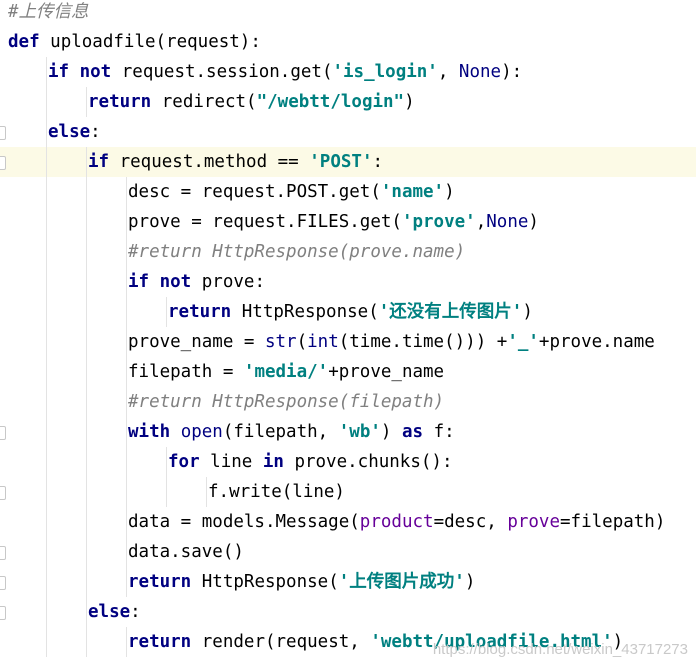 This screenshot has height=666, width=696. Describe the element at coordinates (412, 192) in the screenshot. I see `code-token: 'name'` at that location.